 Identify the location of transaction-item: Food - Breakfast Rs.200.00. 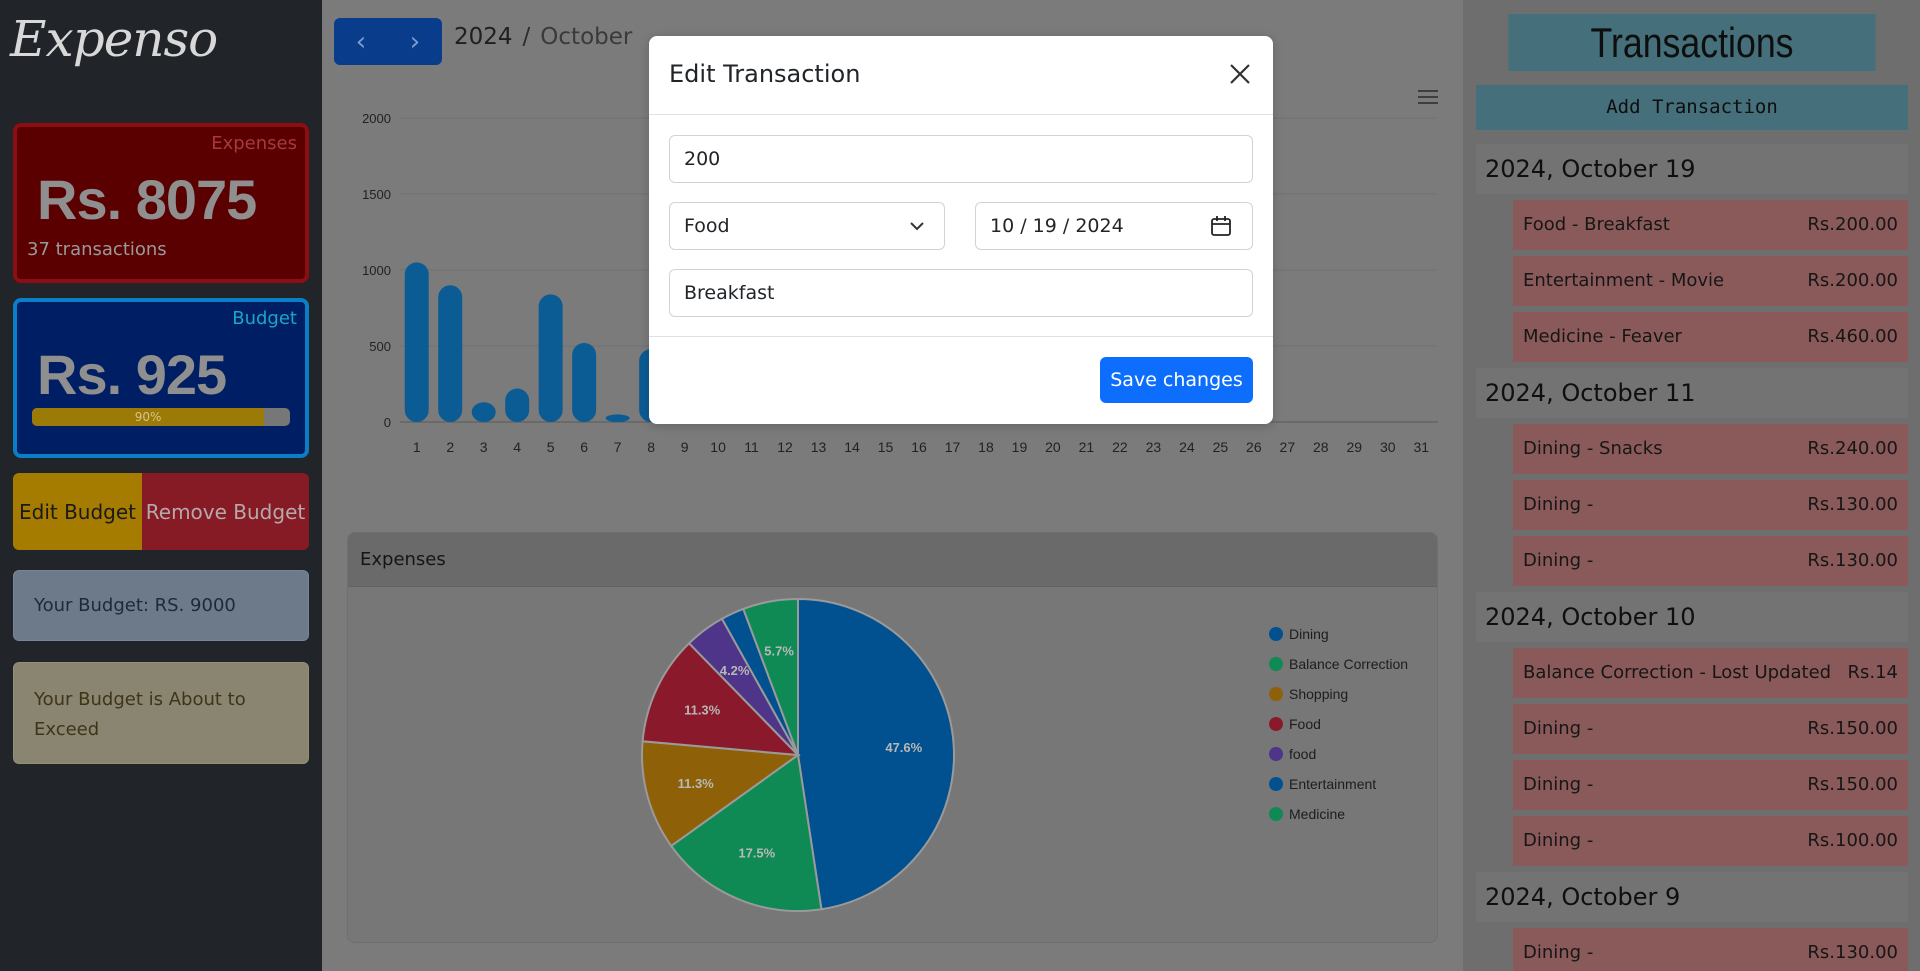
(1710, 225).